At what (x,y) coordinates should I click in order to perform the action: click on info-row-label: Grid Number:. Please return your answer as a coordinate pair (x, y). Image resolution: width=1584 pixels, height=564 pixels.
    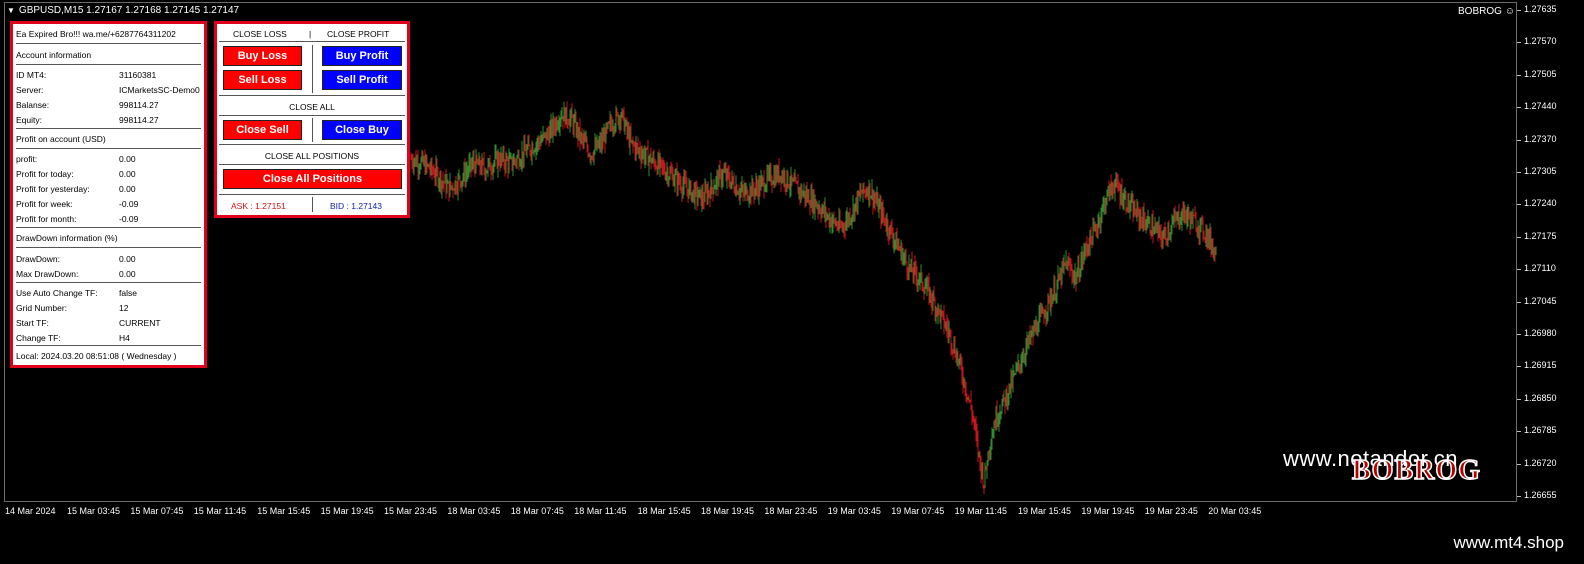
    Looking at the image, I should click on (42, 308).